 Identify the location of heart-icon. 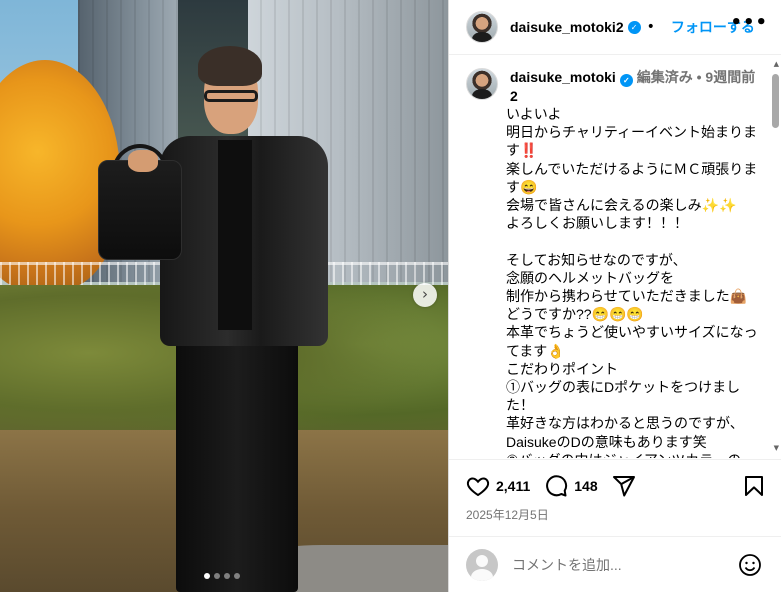
(478, 487).